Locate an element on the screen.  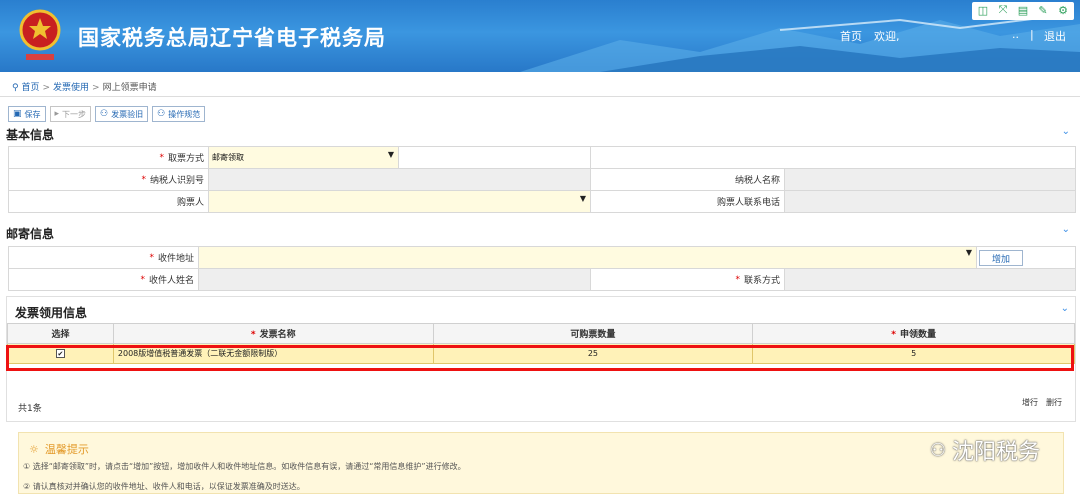
operation-guide-button: ⚇ 操作规范 is located at coordinates (179, 114).